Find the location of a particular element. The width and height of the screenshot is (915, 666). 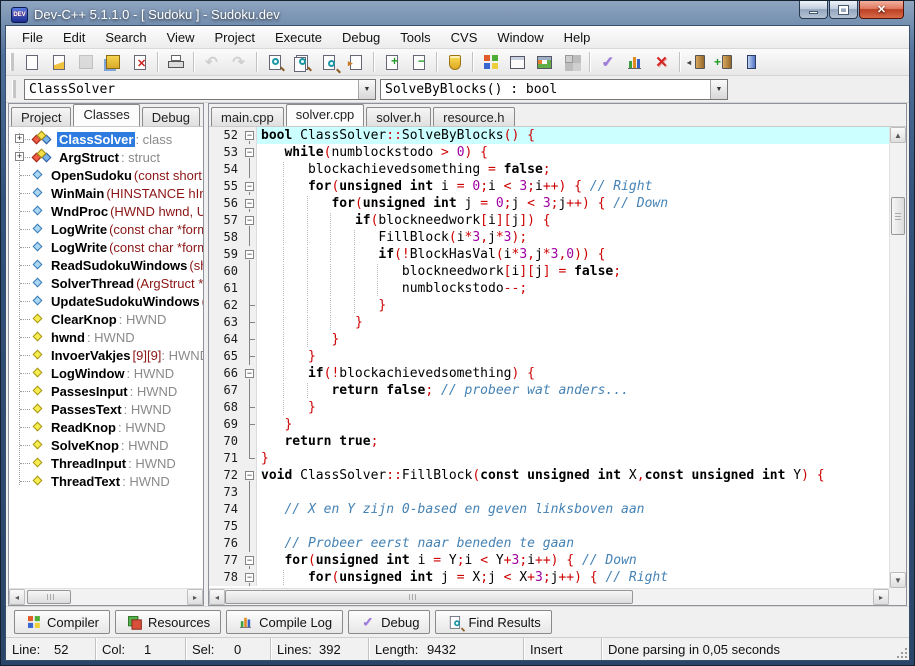

add-to-project-button: + is located at coordinates (391, 62).